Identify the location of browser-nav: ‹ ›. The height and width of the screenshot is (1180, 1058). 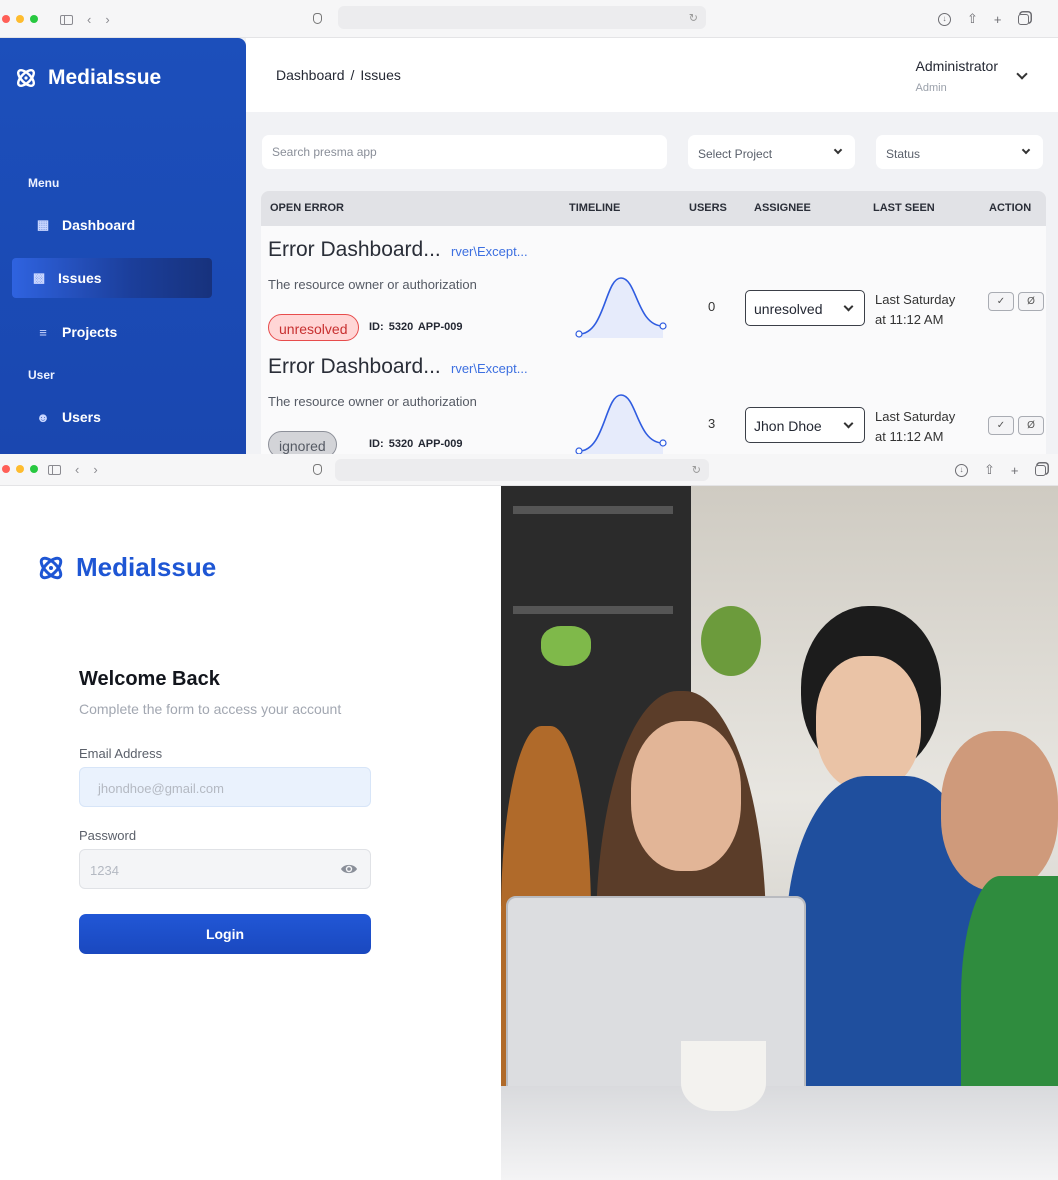
(85, 19).